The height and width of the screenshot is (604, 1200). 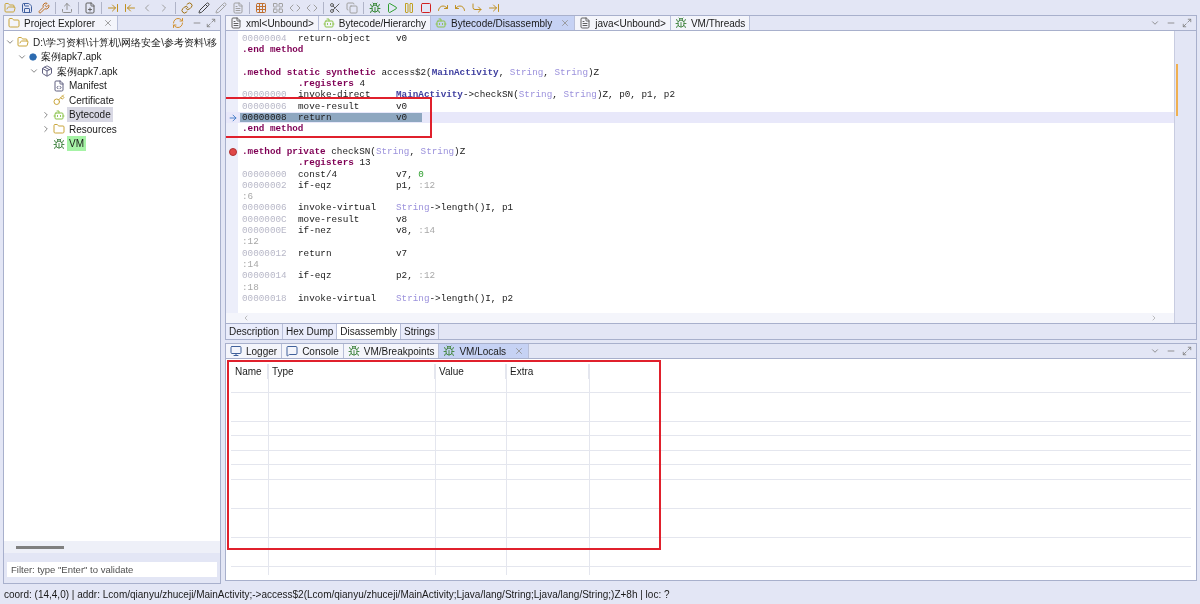 I want to click on tab: Hex Dump, so click(x=310, y=331).